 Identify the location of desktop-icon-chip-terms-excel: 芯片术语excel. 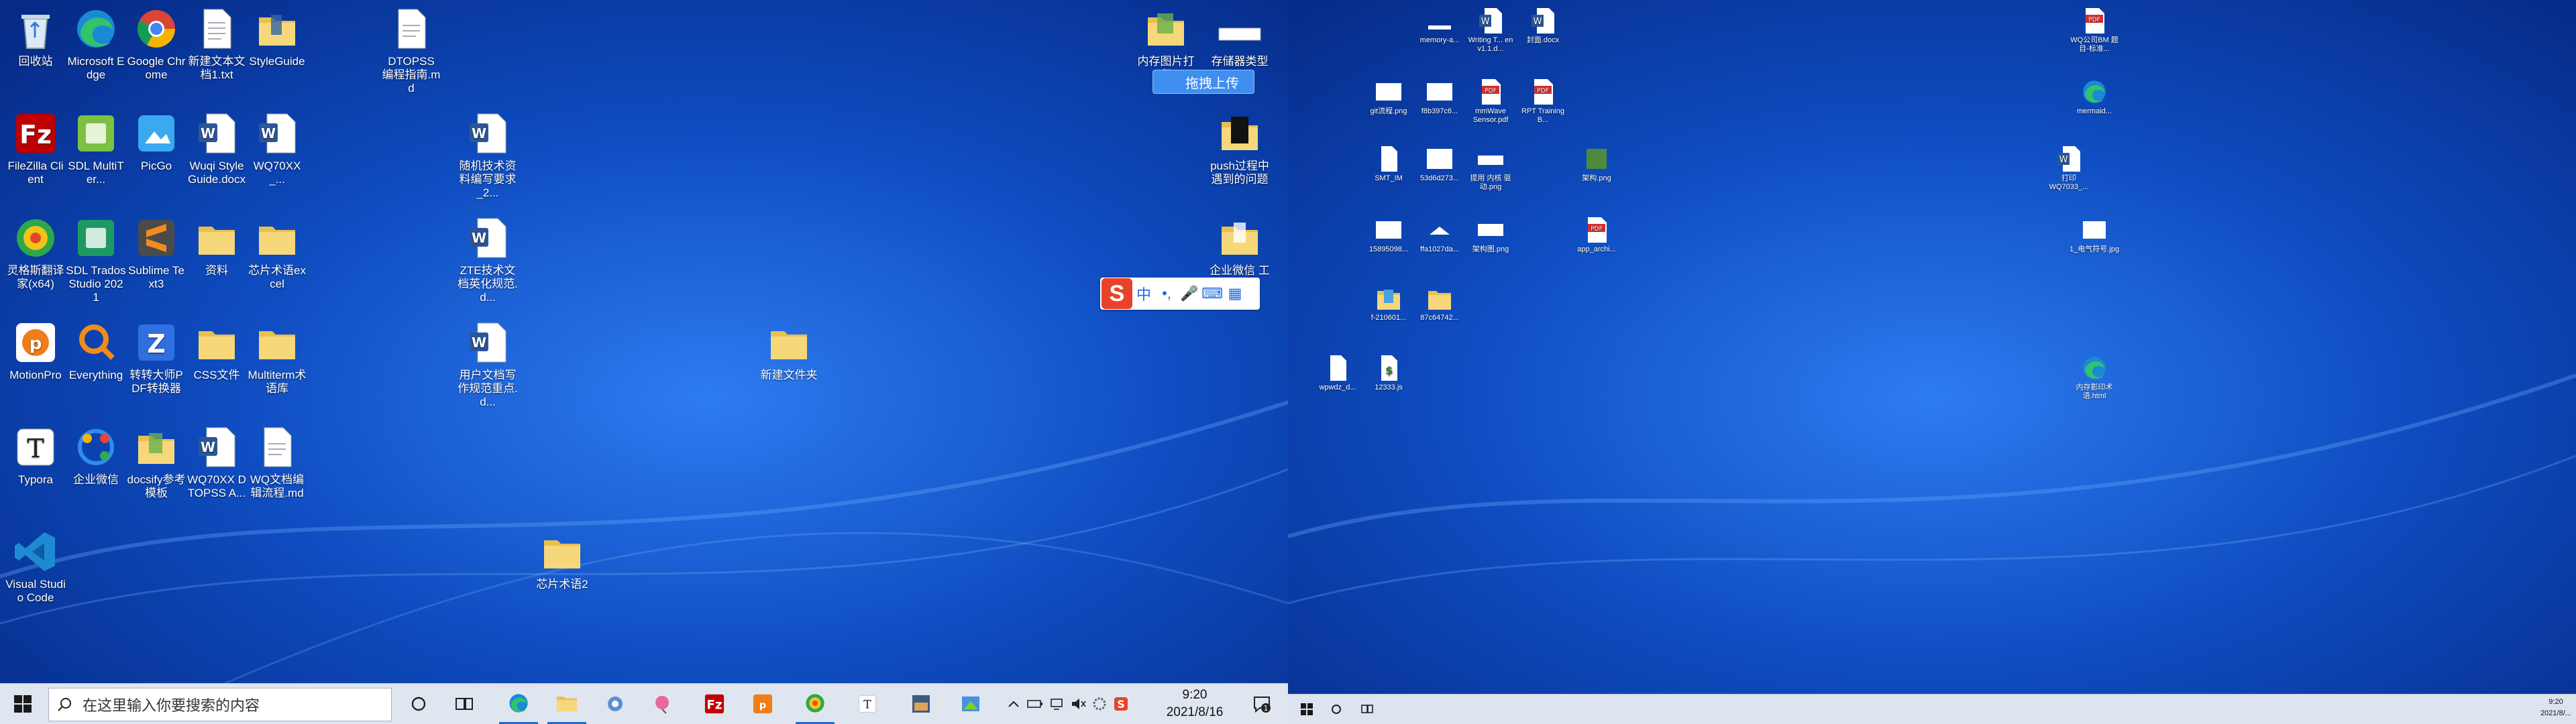
(277, 253).